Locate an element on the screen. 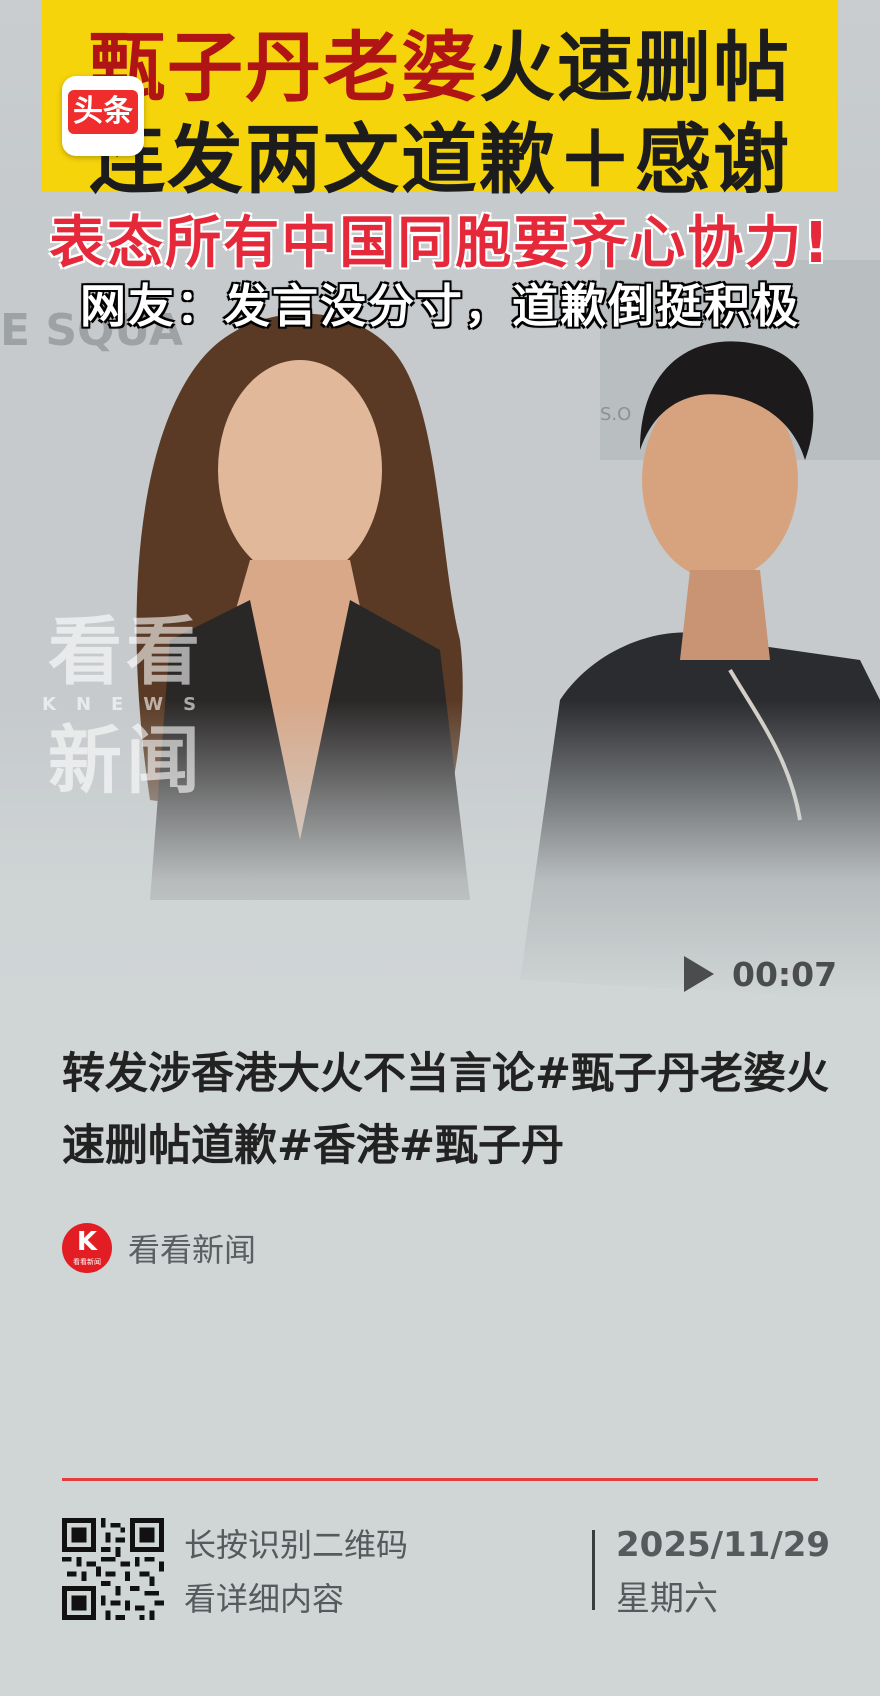 Image resolution: width=880 pixels, height=1696 pixels. source-logo-letter: K is located at coordinates (87, 1242).